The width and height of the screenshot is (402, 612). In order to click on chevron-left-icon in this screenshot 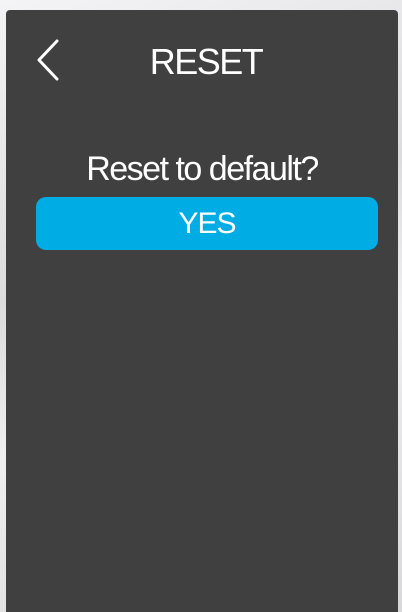, I will do `click(48, 60)`.